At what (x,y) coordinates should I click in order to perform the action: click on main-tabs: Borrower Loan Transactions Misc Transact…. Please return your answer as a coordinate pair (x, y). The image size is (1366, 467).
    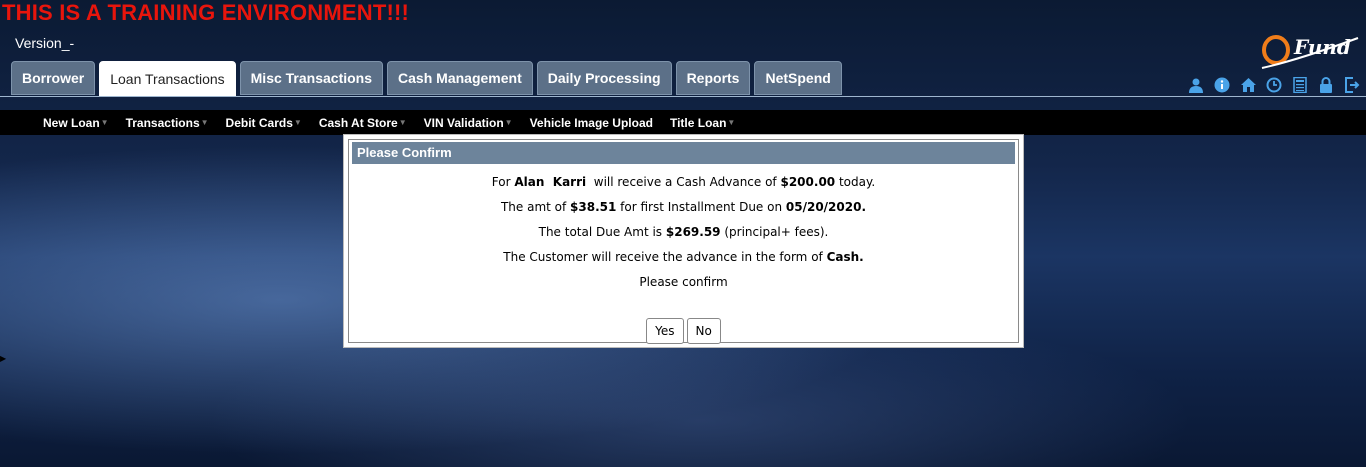
    Looking at the image, I should click on (426, 79).